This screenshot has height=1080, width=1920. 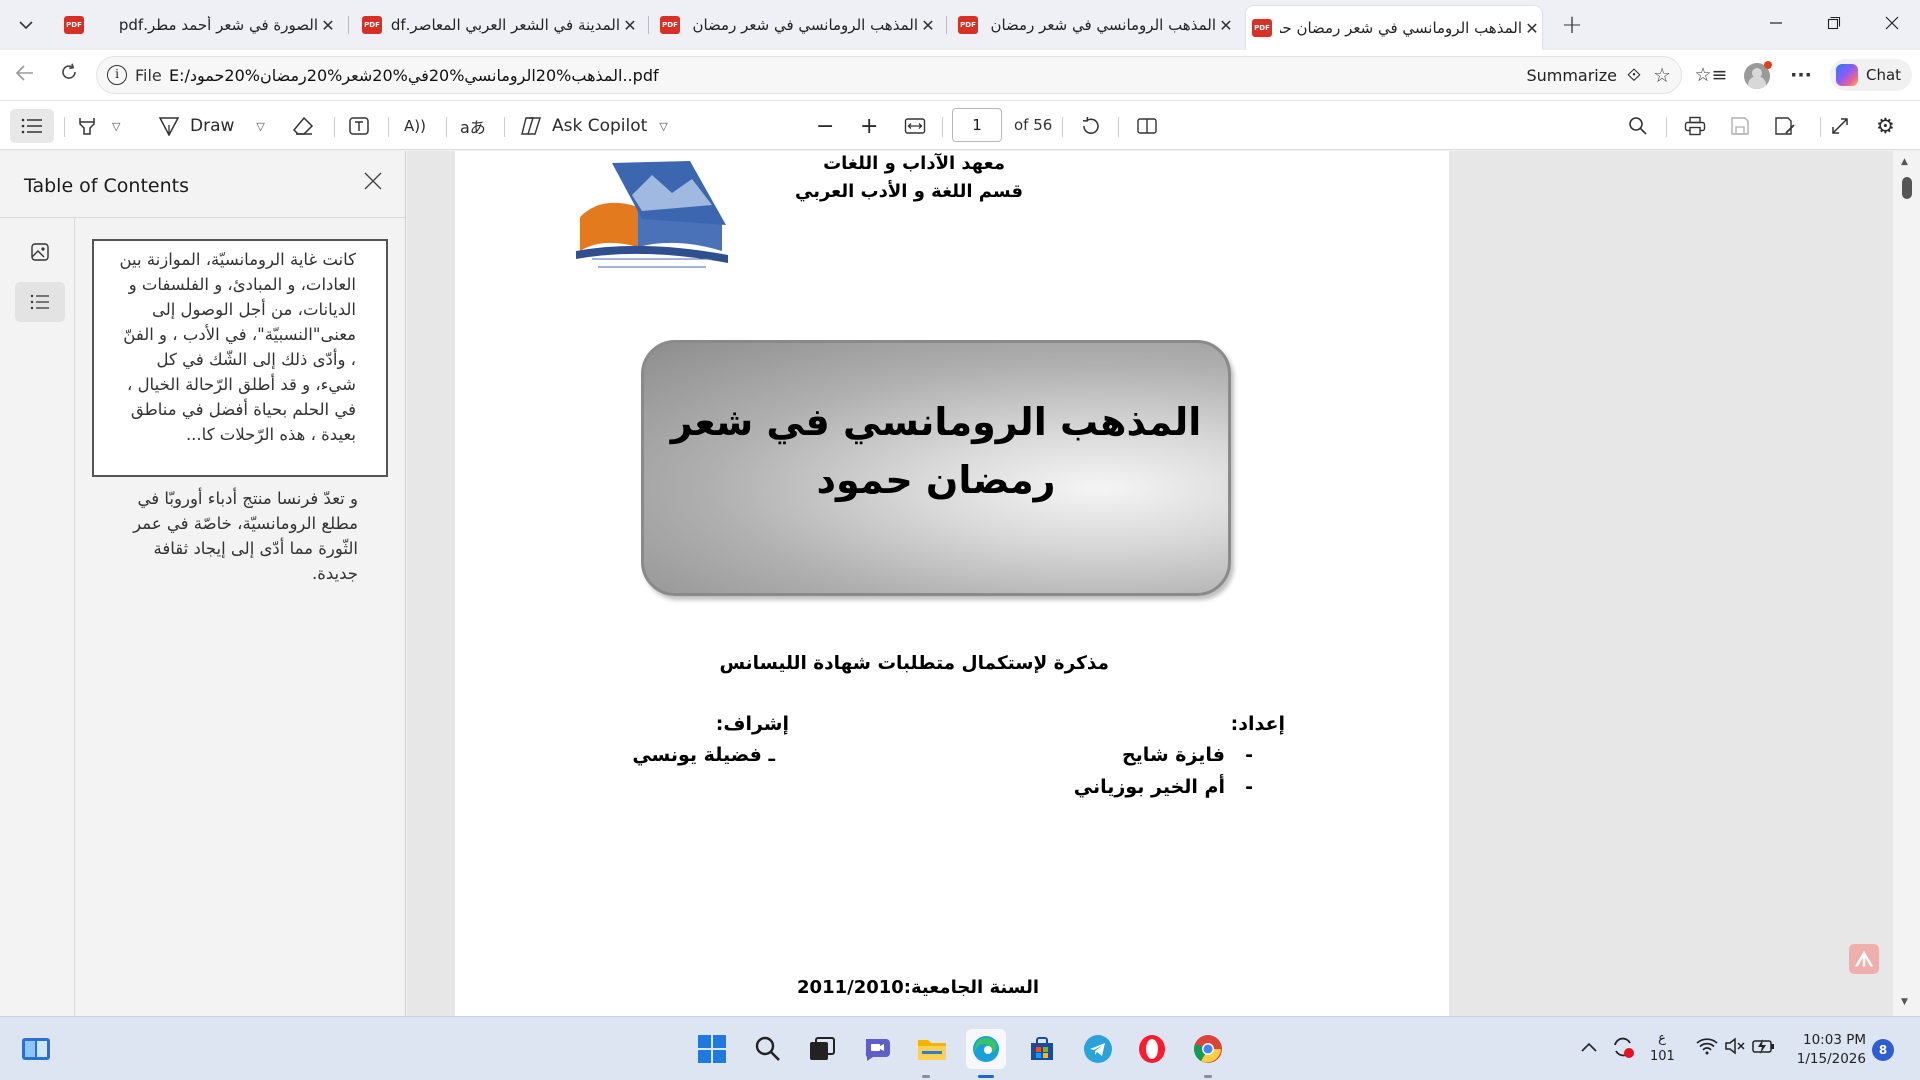 I want to click on tab-5-active: PDF المذهب الرومانسي في شعر رمضان حمود ✕, so click(x=1394, y=28).